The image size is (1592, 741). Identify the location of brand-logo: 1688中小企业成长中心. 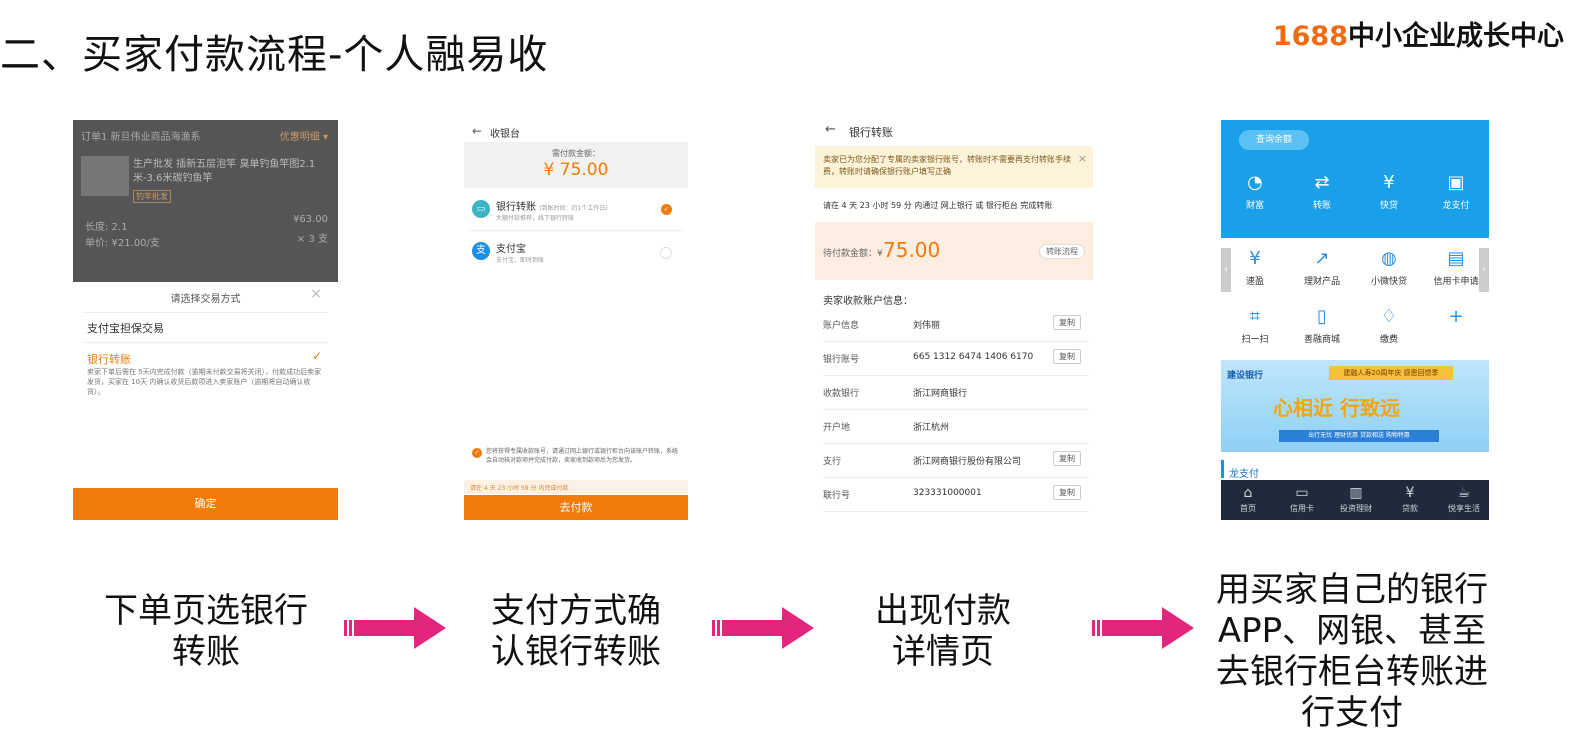
(1418, 33).